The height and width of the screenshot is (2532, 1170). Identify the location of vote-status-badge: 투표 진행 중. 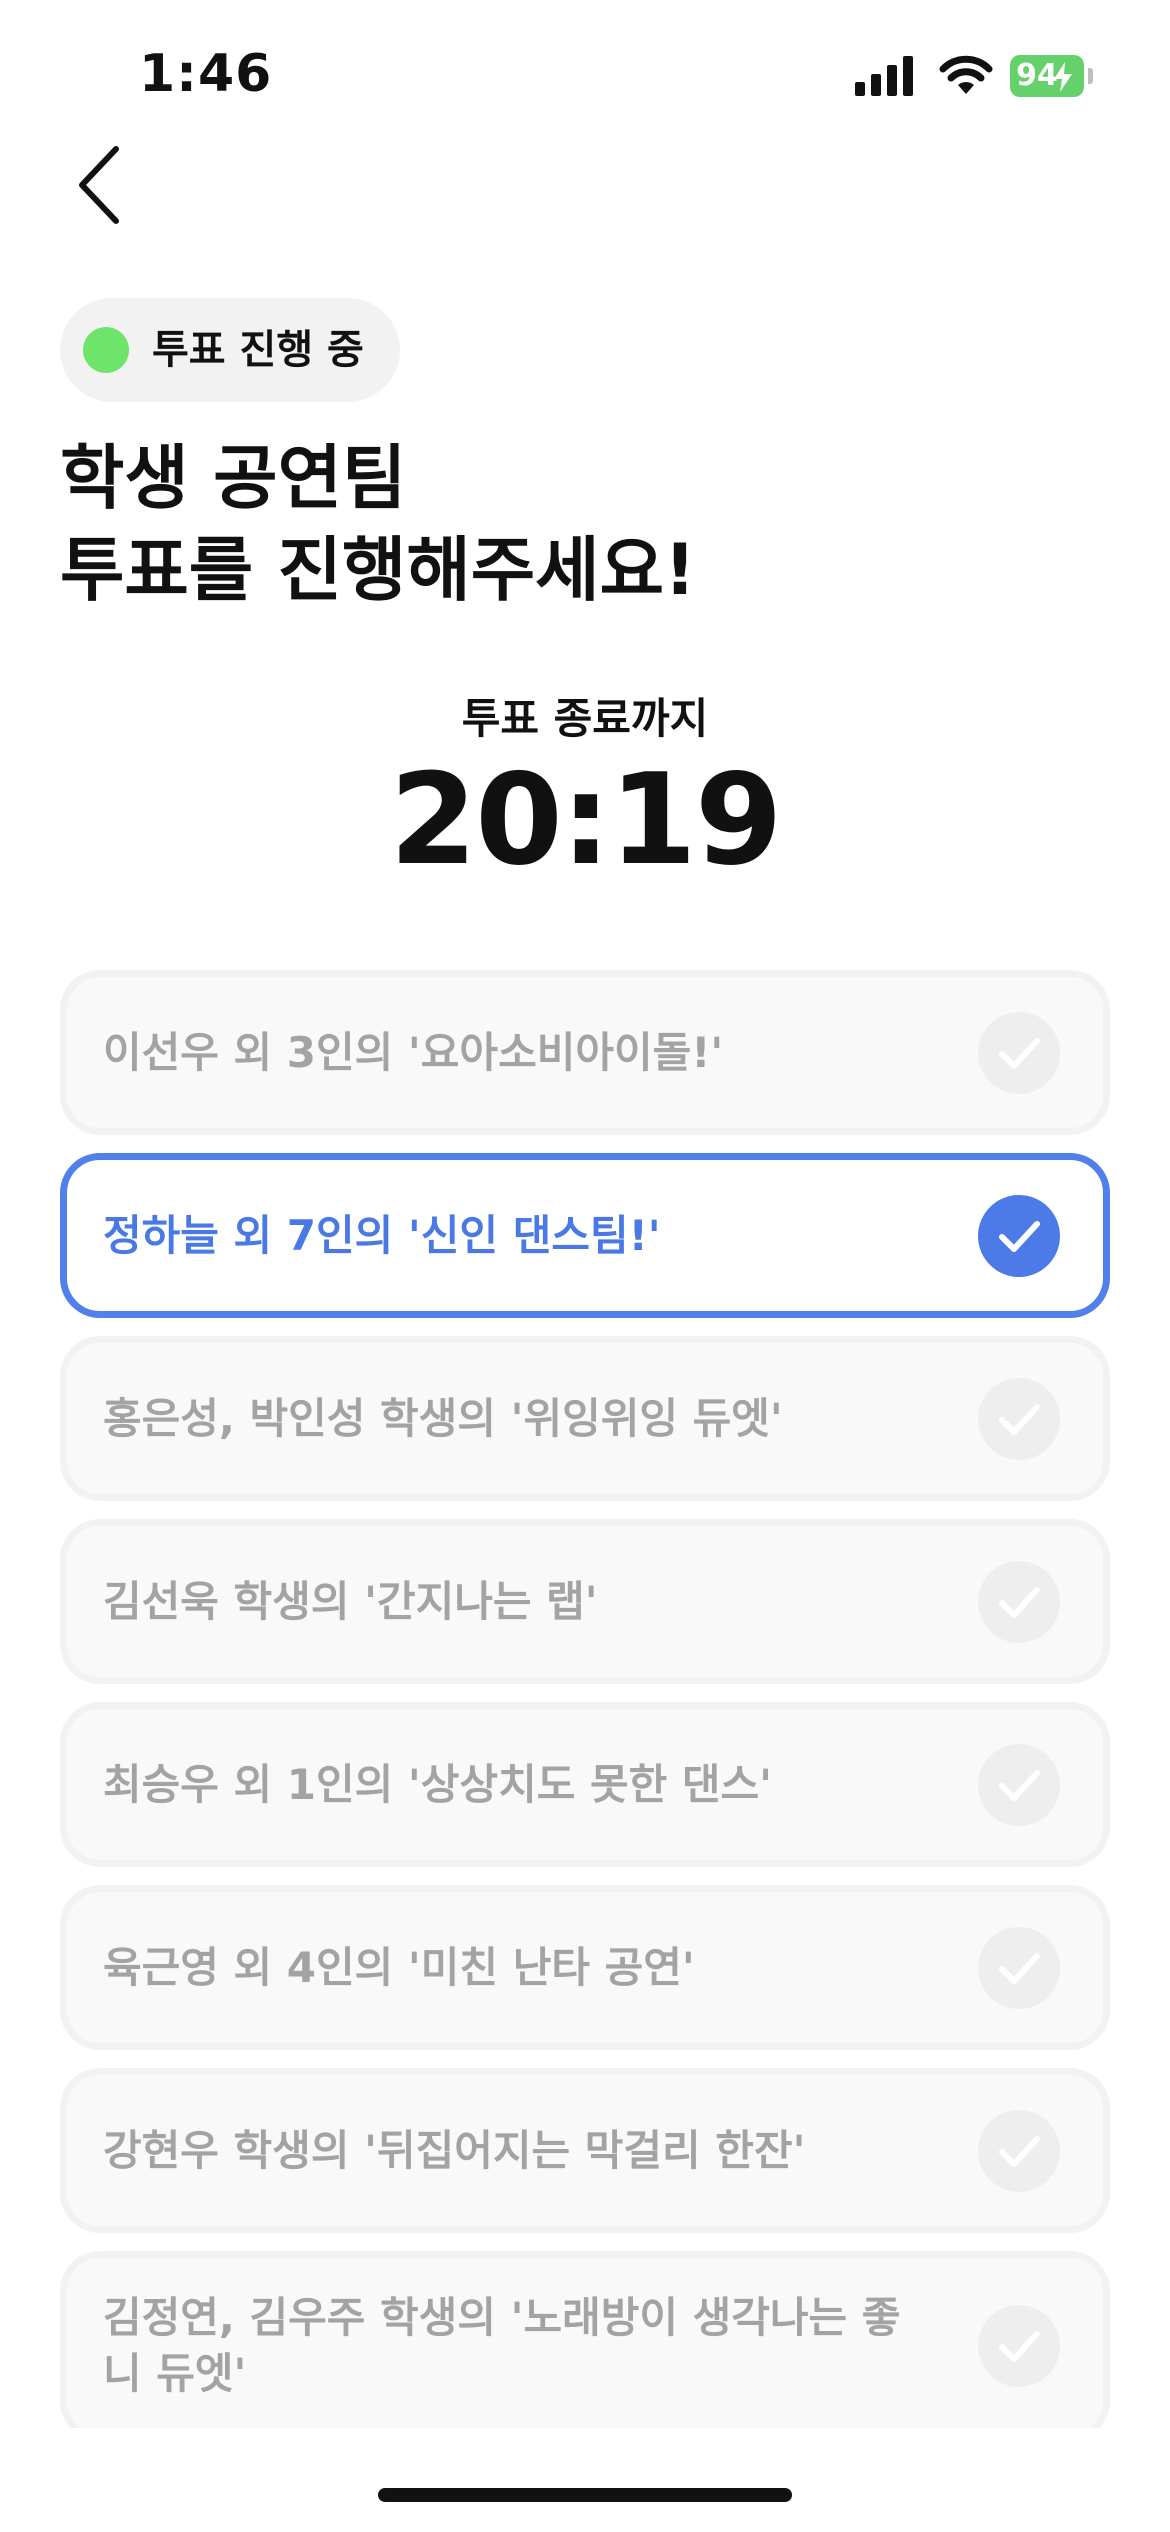
(230, 350).